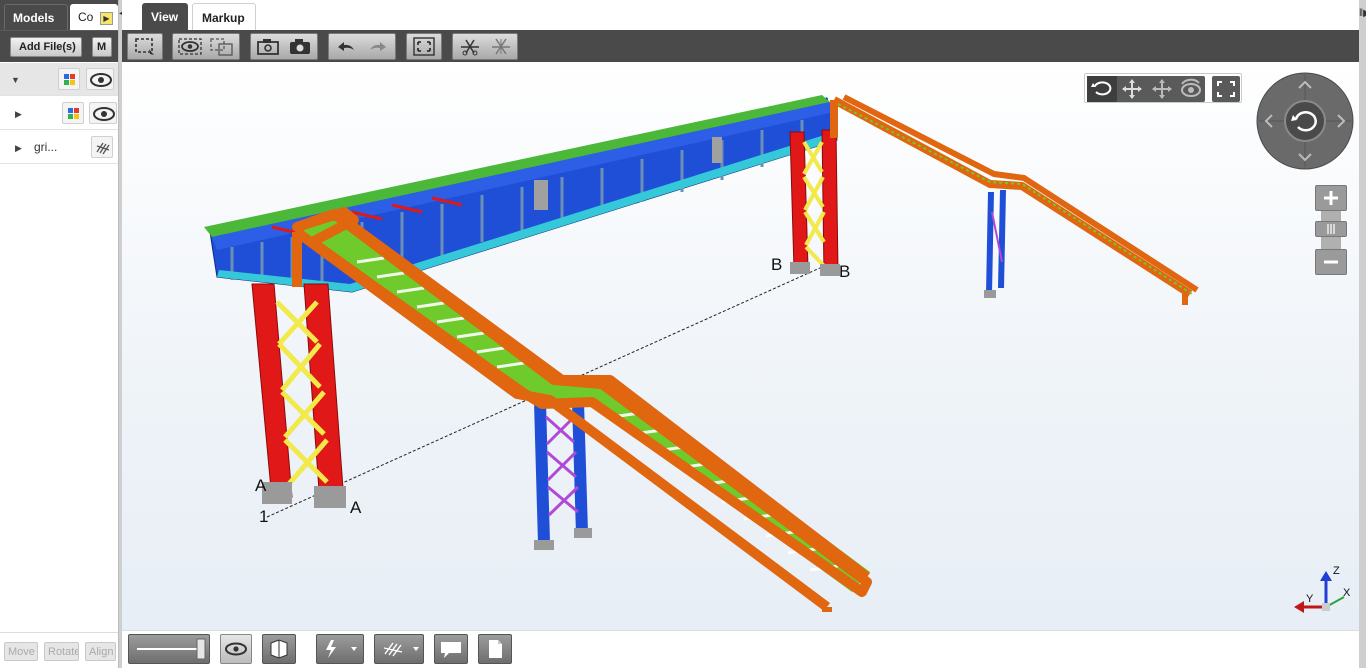  What do you see at coordinates (495, 649) in the screenshot?
I see `document-icon` at bounding box center [495, 649].